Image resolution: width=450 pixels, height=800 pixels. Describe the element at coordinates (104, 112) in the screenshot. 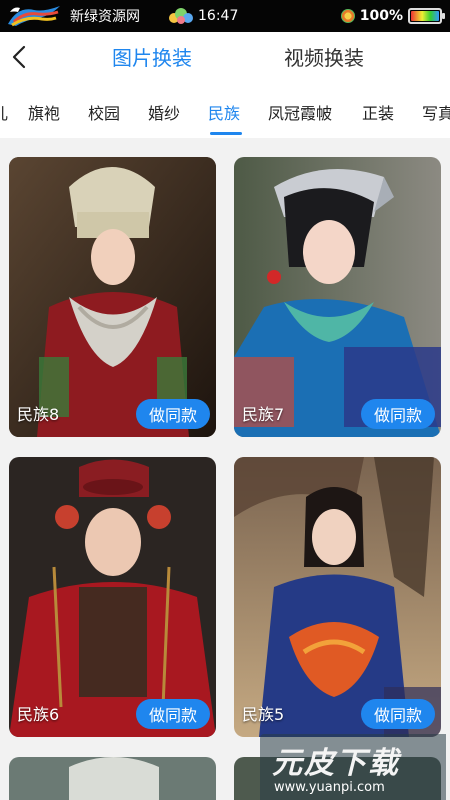

I see `category-campus: 校园` at that location.